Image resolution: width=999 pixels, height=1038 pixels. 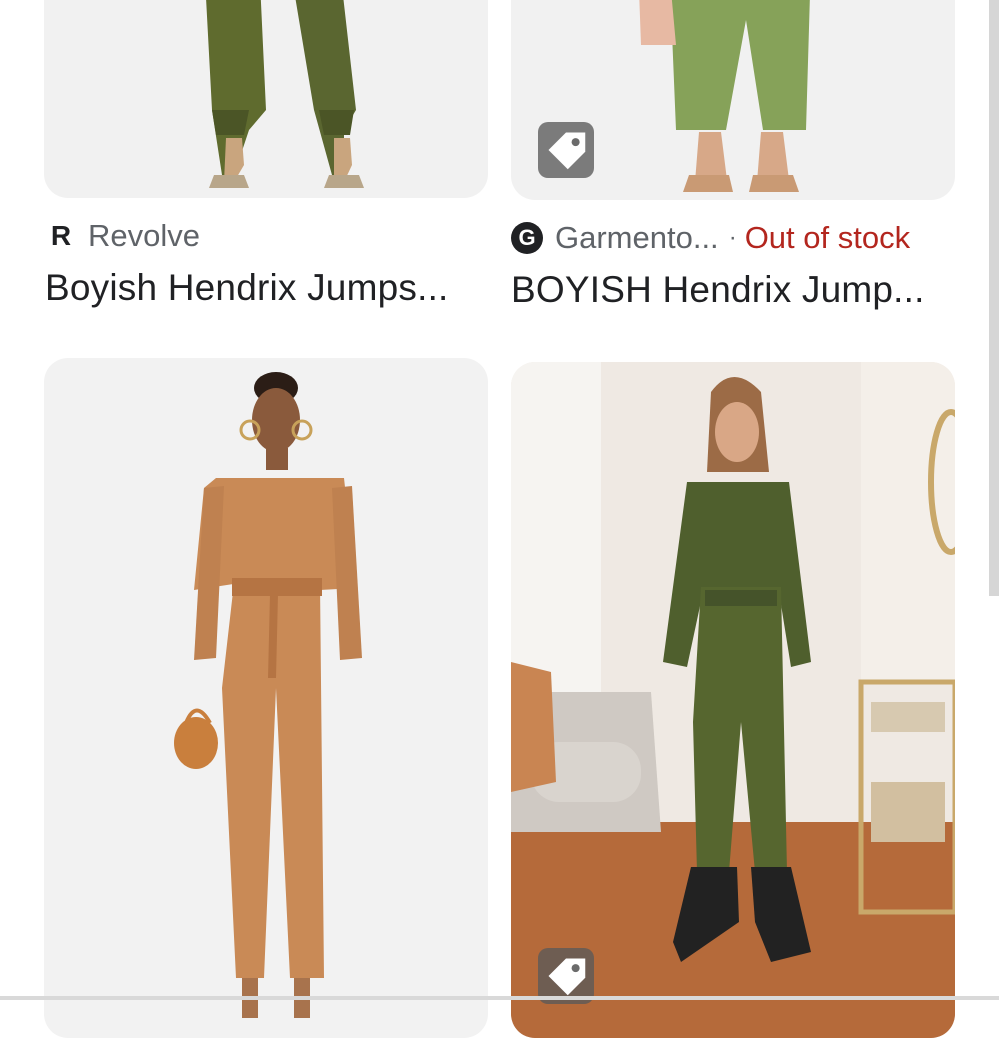 What do you see at coordinates (144, 235) in the screenshot?
I see `source-name: Revolve` at bounding box center [144, 235].